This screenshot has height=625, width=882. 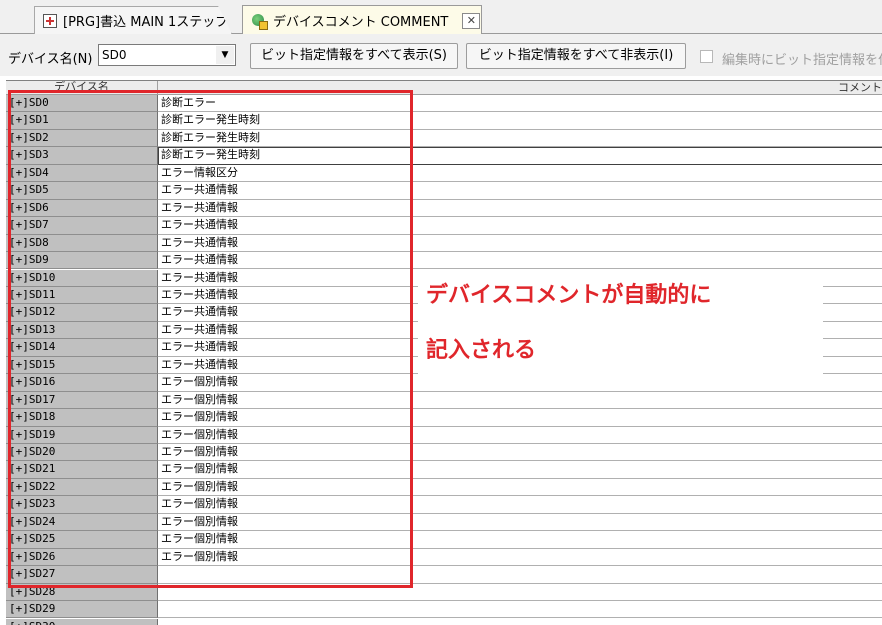 I want to click on tab-program-main: [PRG]書込 MAIN 1ステップ, so click(x=133, y=20).